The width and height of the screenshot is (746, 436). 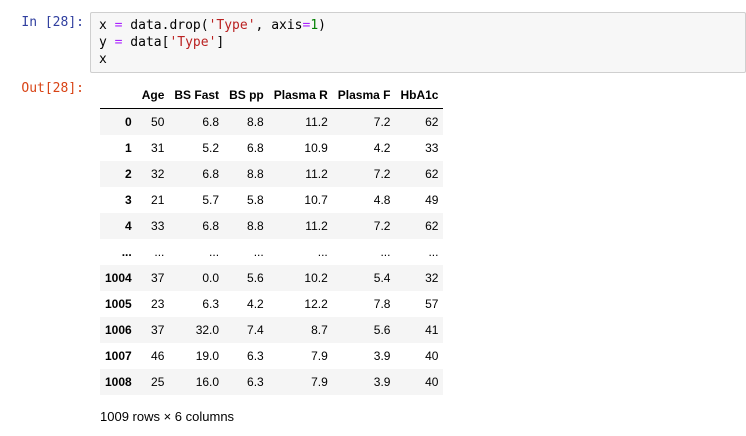 I want to click on table-cell: 21, so click(x=158, y=200).